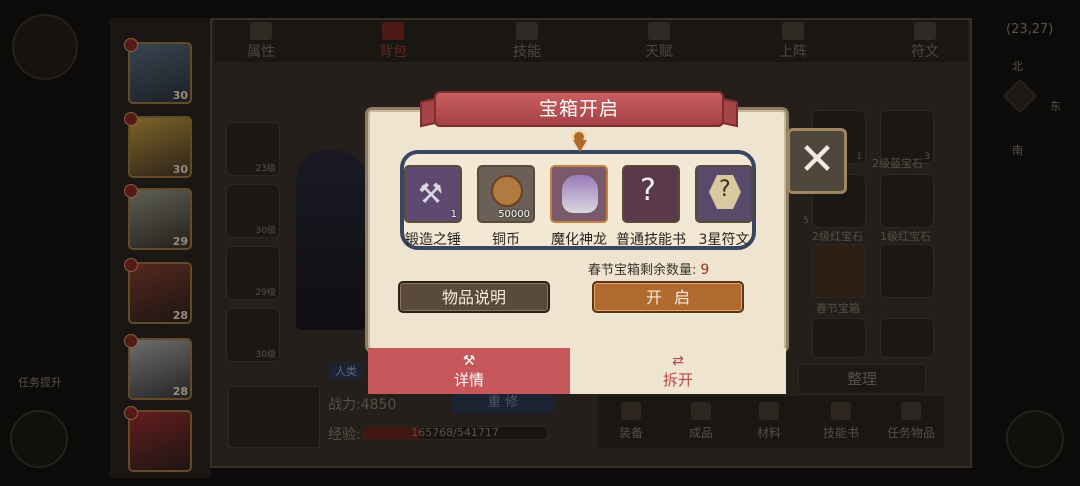  What do you see at coordinates (701, 421) in the screenshot?
I see `category-products: 成品` at bounding box center [701, 421].